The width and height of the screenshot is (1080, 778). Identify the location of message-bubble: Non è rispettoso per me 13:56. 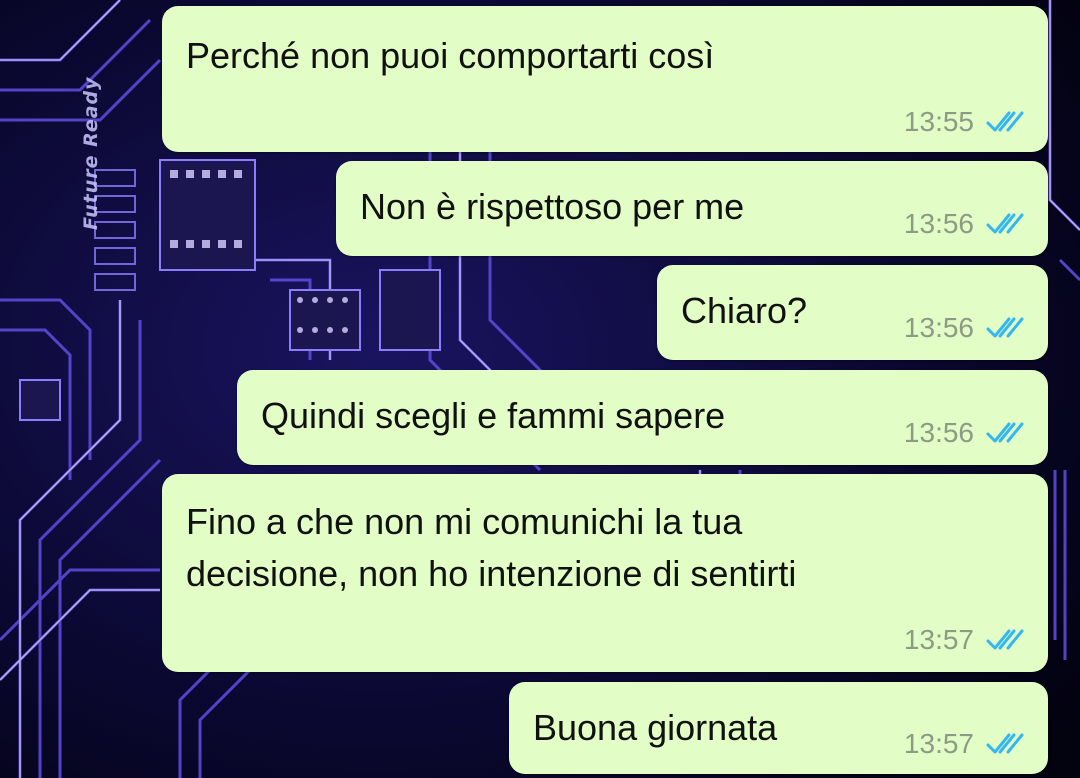
(692, 208).